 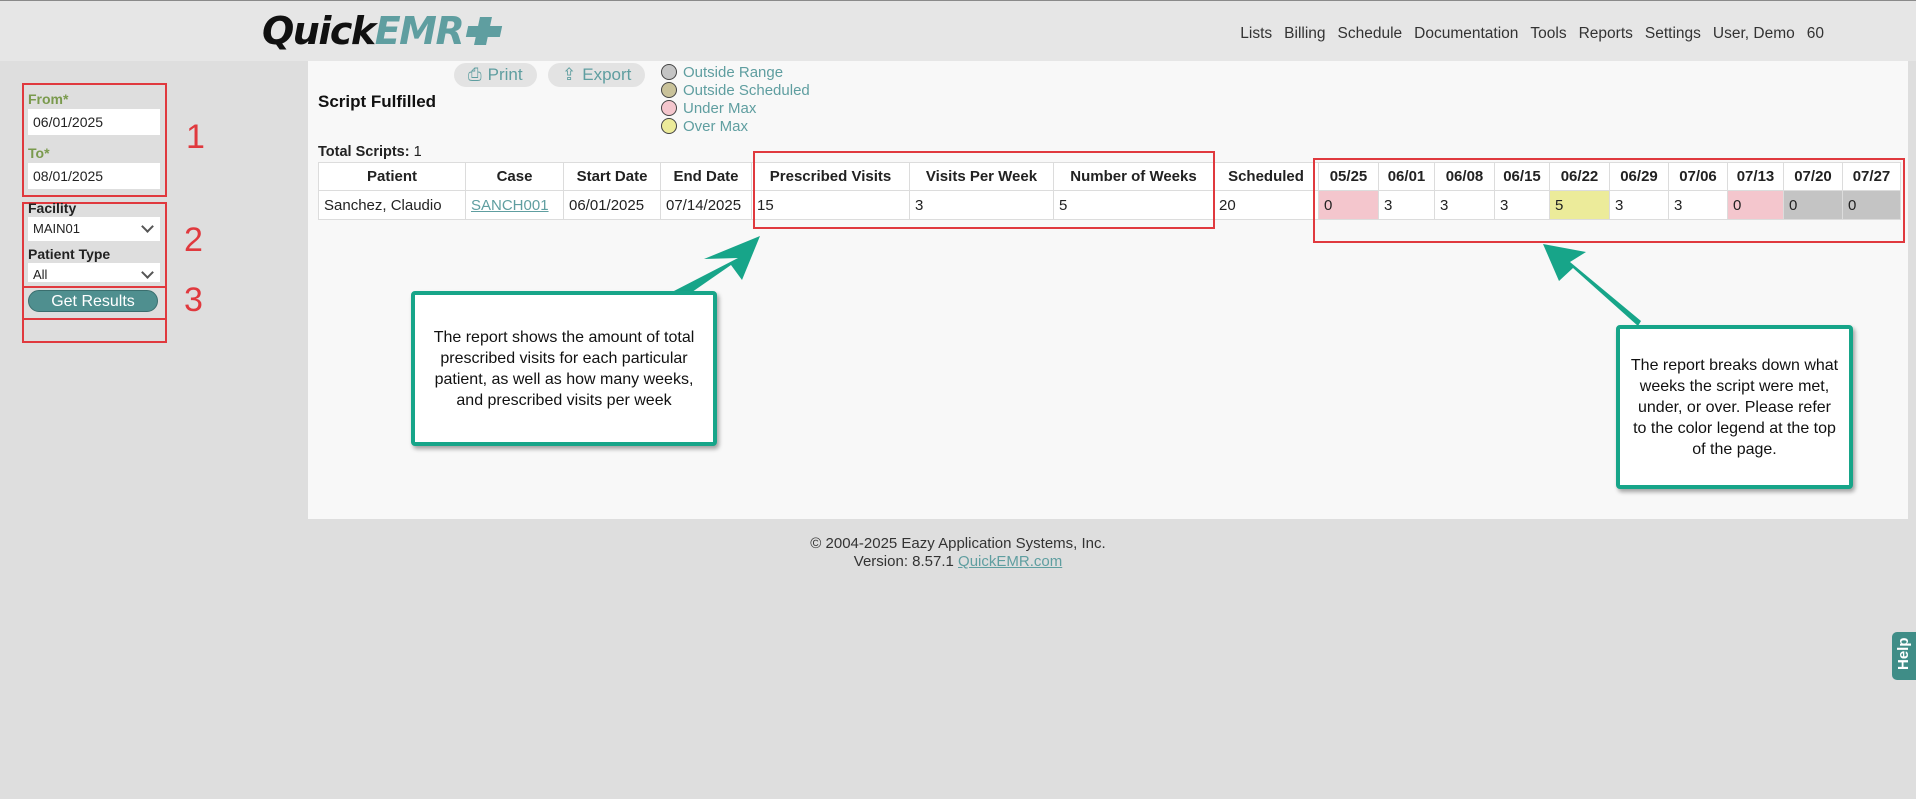 I want to click on version-text: Version: 8.57.1, so click(x=903, y=561).